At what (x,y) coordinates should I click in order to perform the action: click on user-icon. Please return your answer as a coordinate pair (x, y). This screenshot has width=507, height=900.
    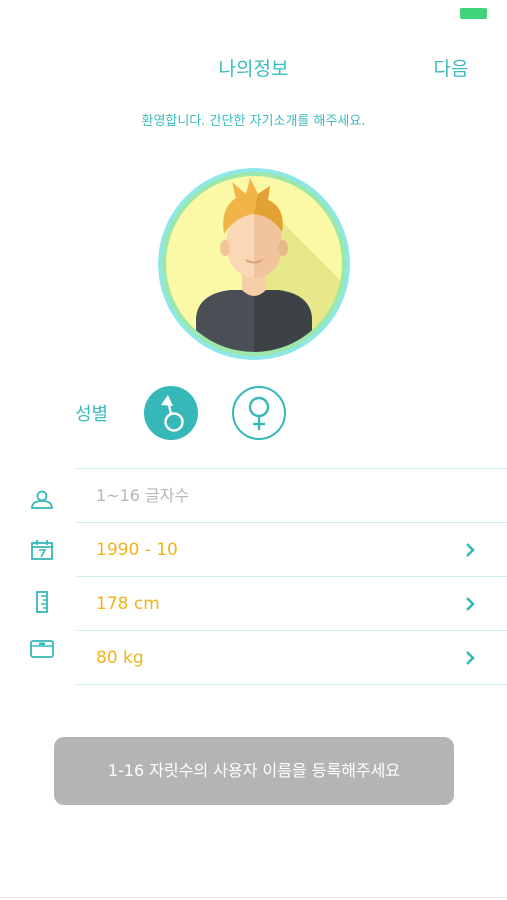
    Looking at the image, I should click on (42, 499).